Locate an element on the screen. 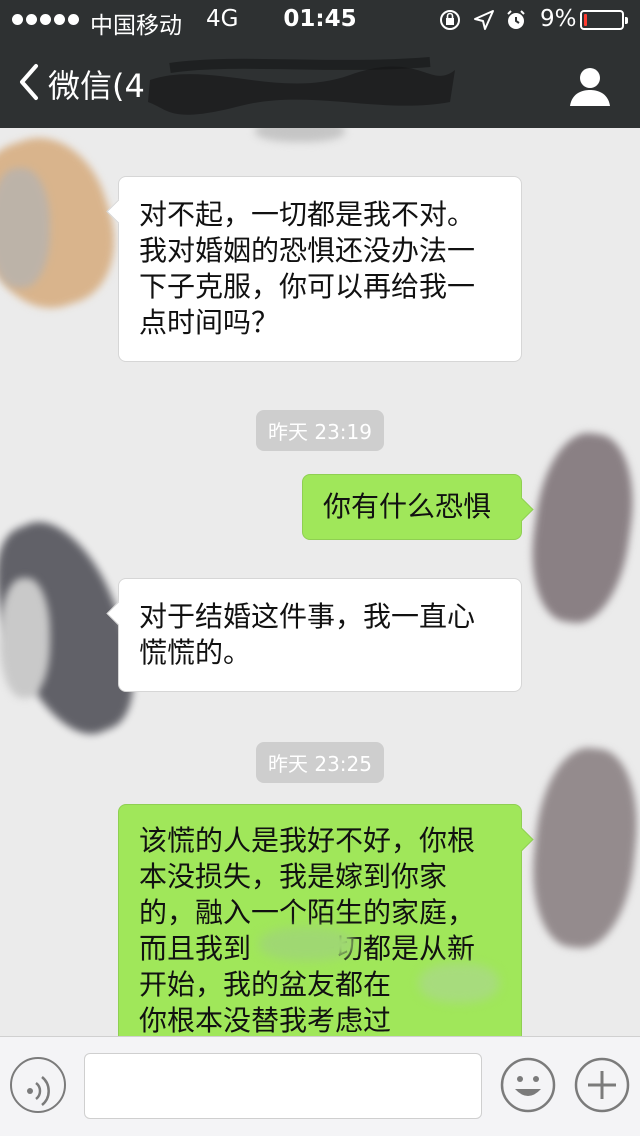 The image size is (640, 1136). more-button is located at coordinates (602, 1085).